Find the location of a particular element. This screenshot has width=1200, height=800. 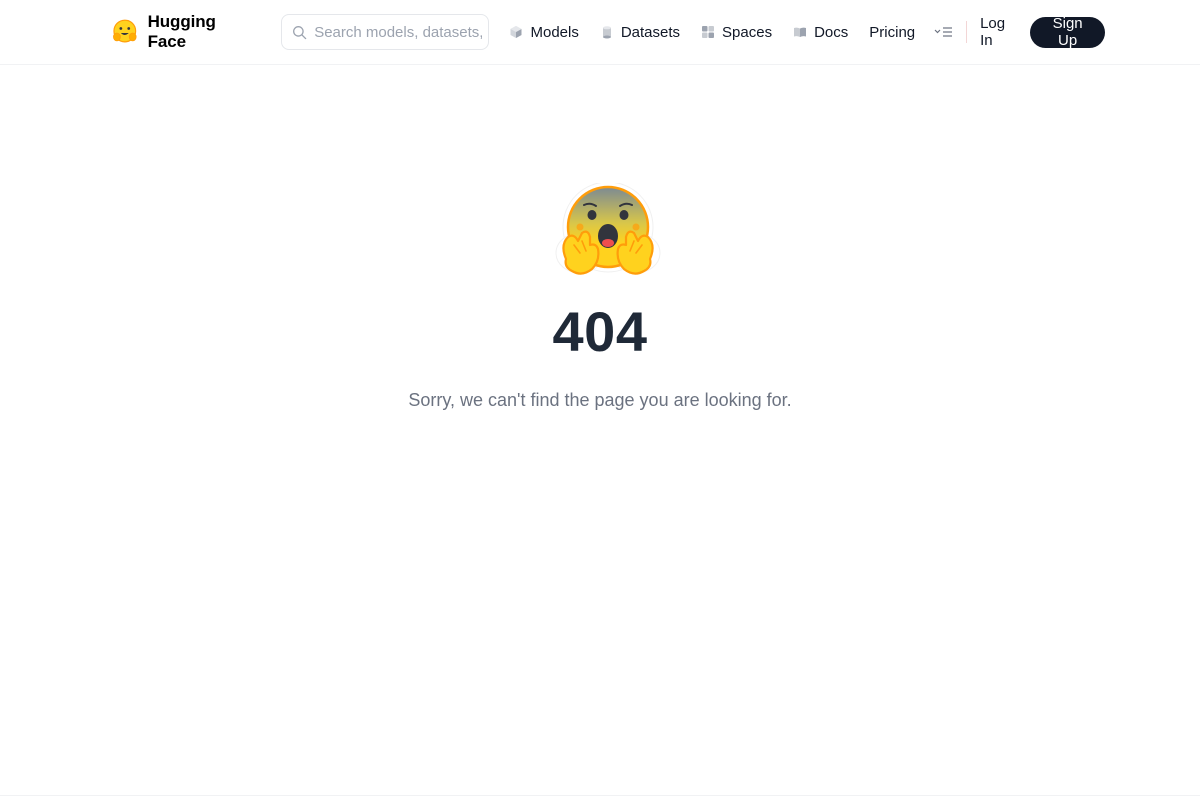

database-icon is located at coordinates (606, 32).